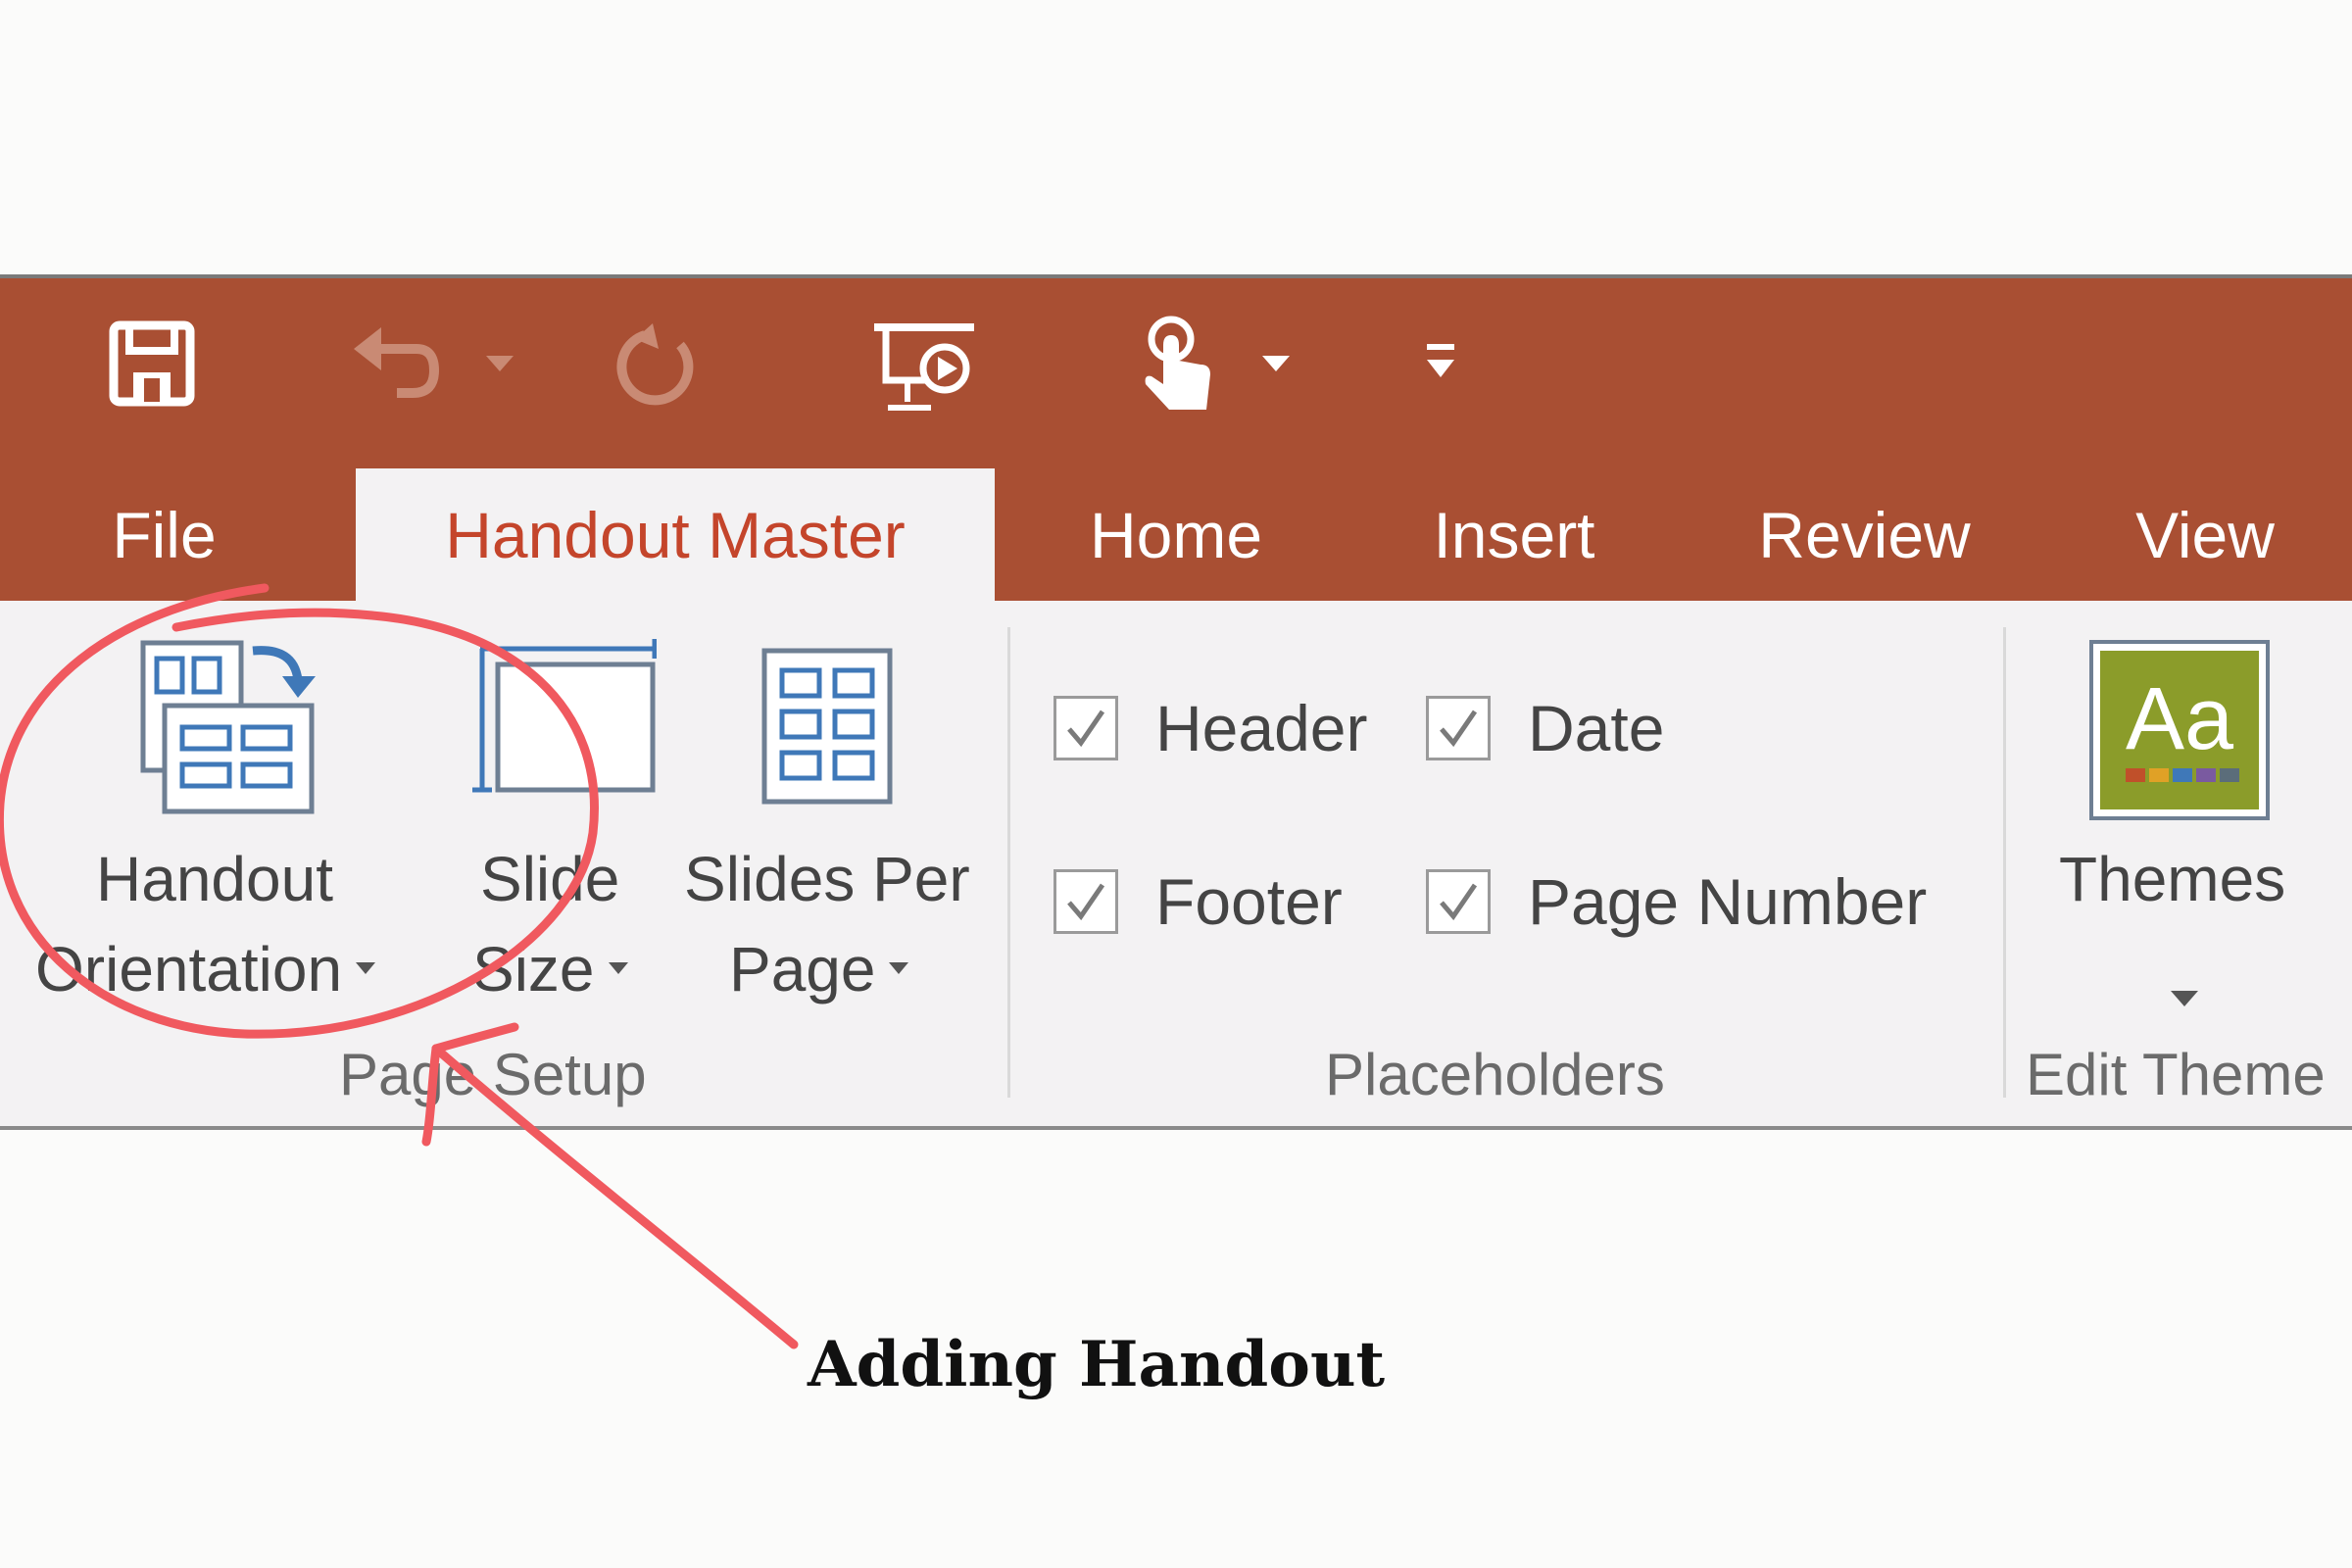 The width and height of the screenshot is (2352, 1568). I want to click on themes-label: Themes, so click(2172, 879).